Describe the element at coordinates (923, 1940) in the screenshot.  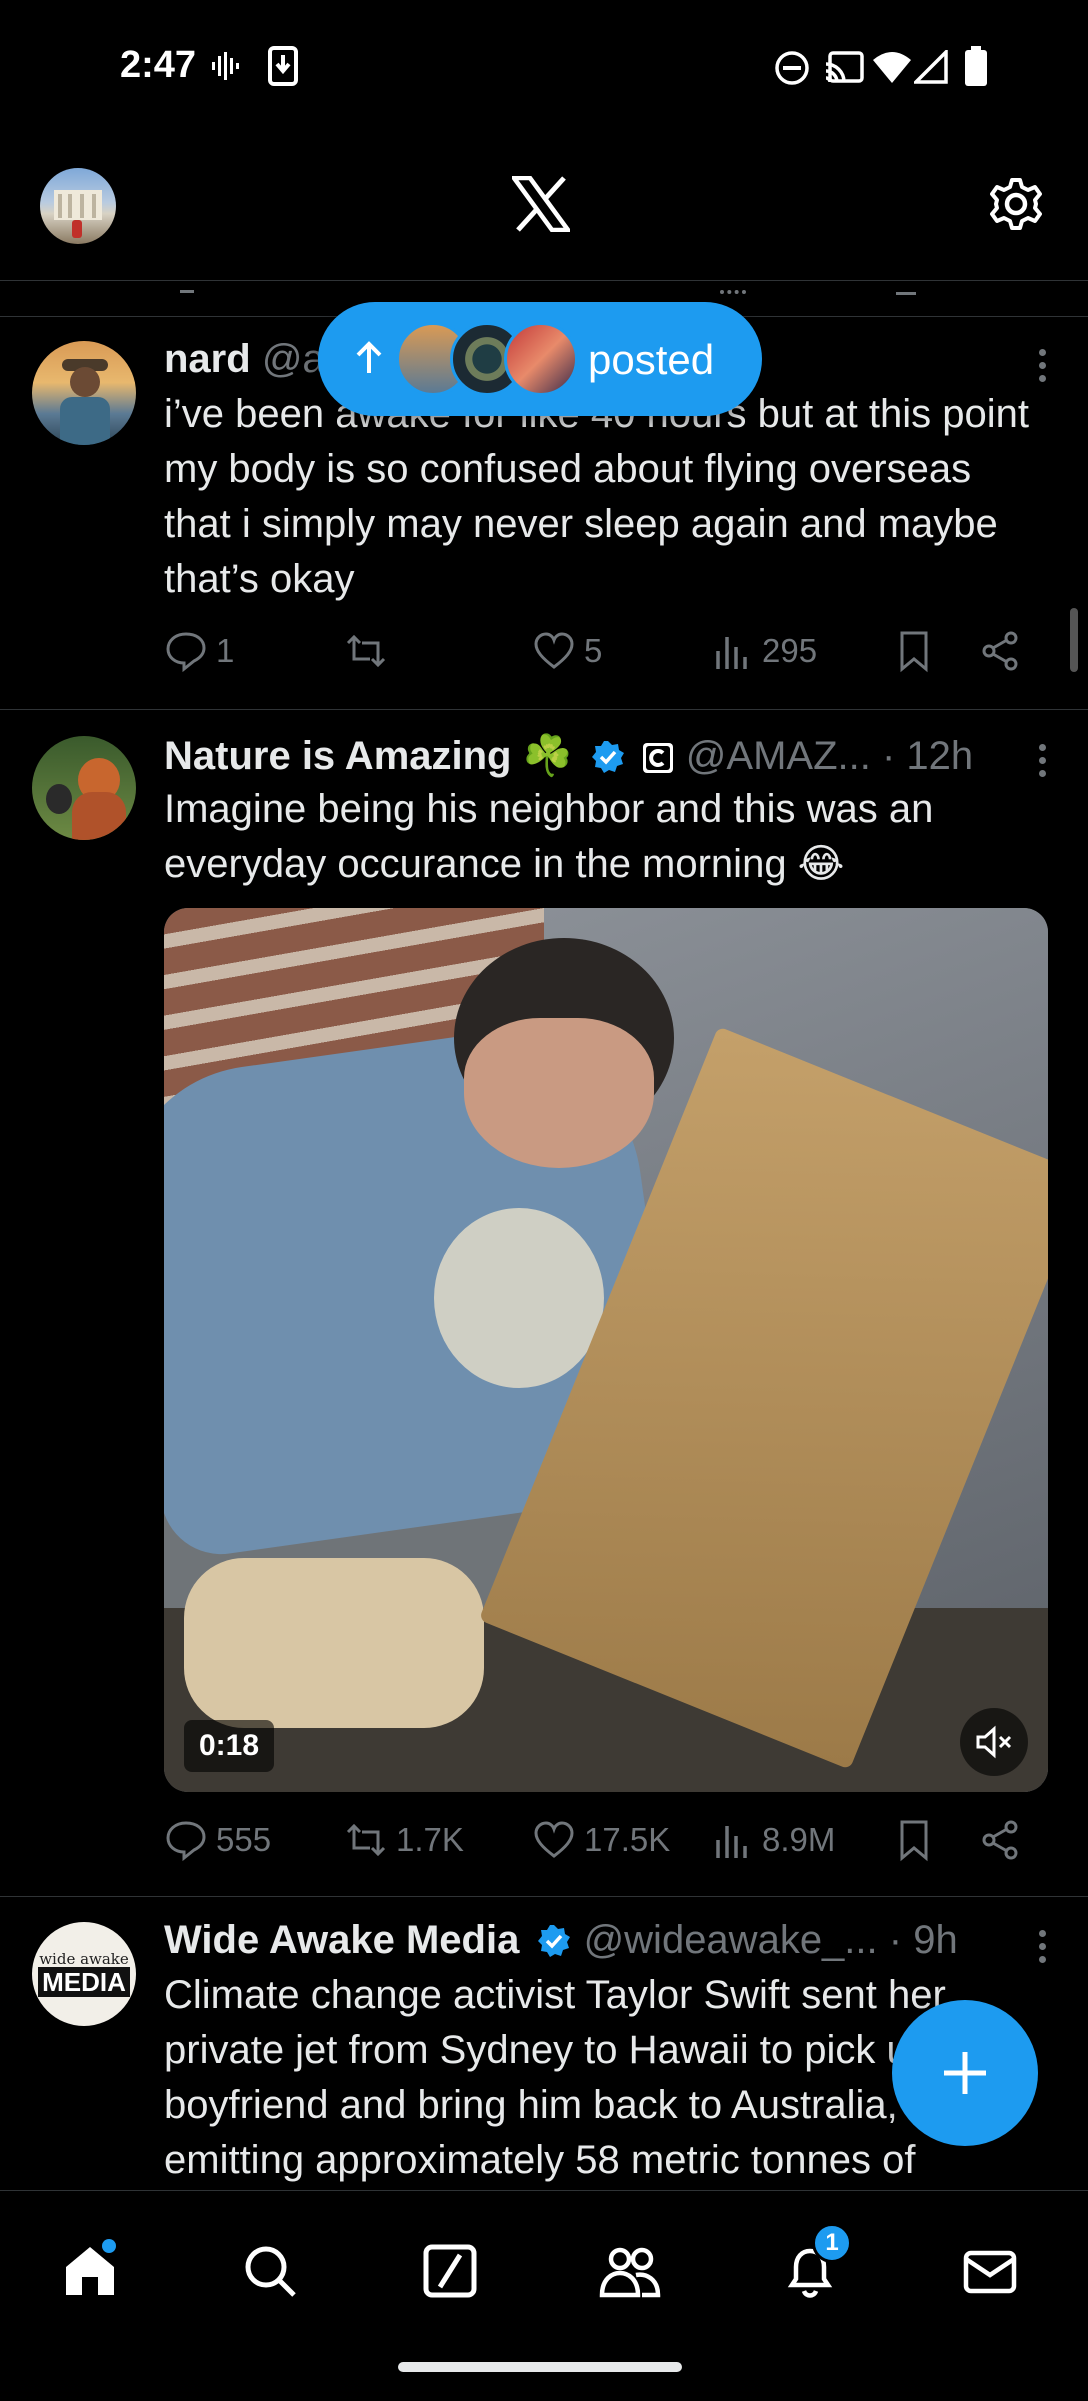
I see `tweet-time: · 9h` at that location.